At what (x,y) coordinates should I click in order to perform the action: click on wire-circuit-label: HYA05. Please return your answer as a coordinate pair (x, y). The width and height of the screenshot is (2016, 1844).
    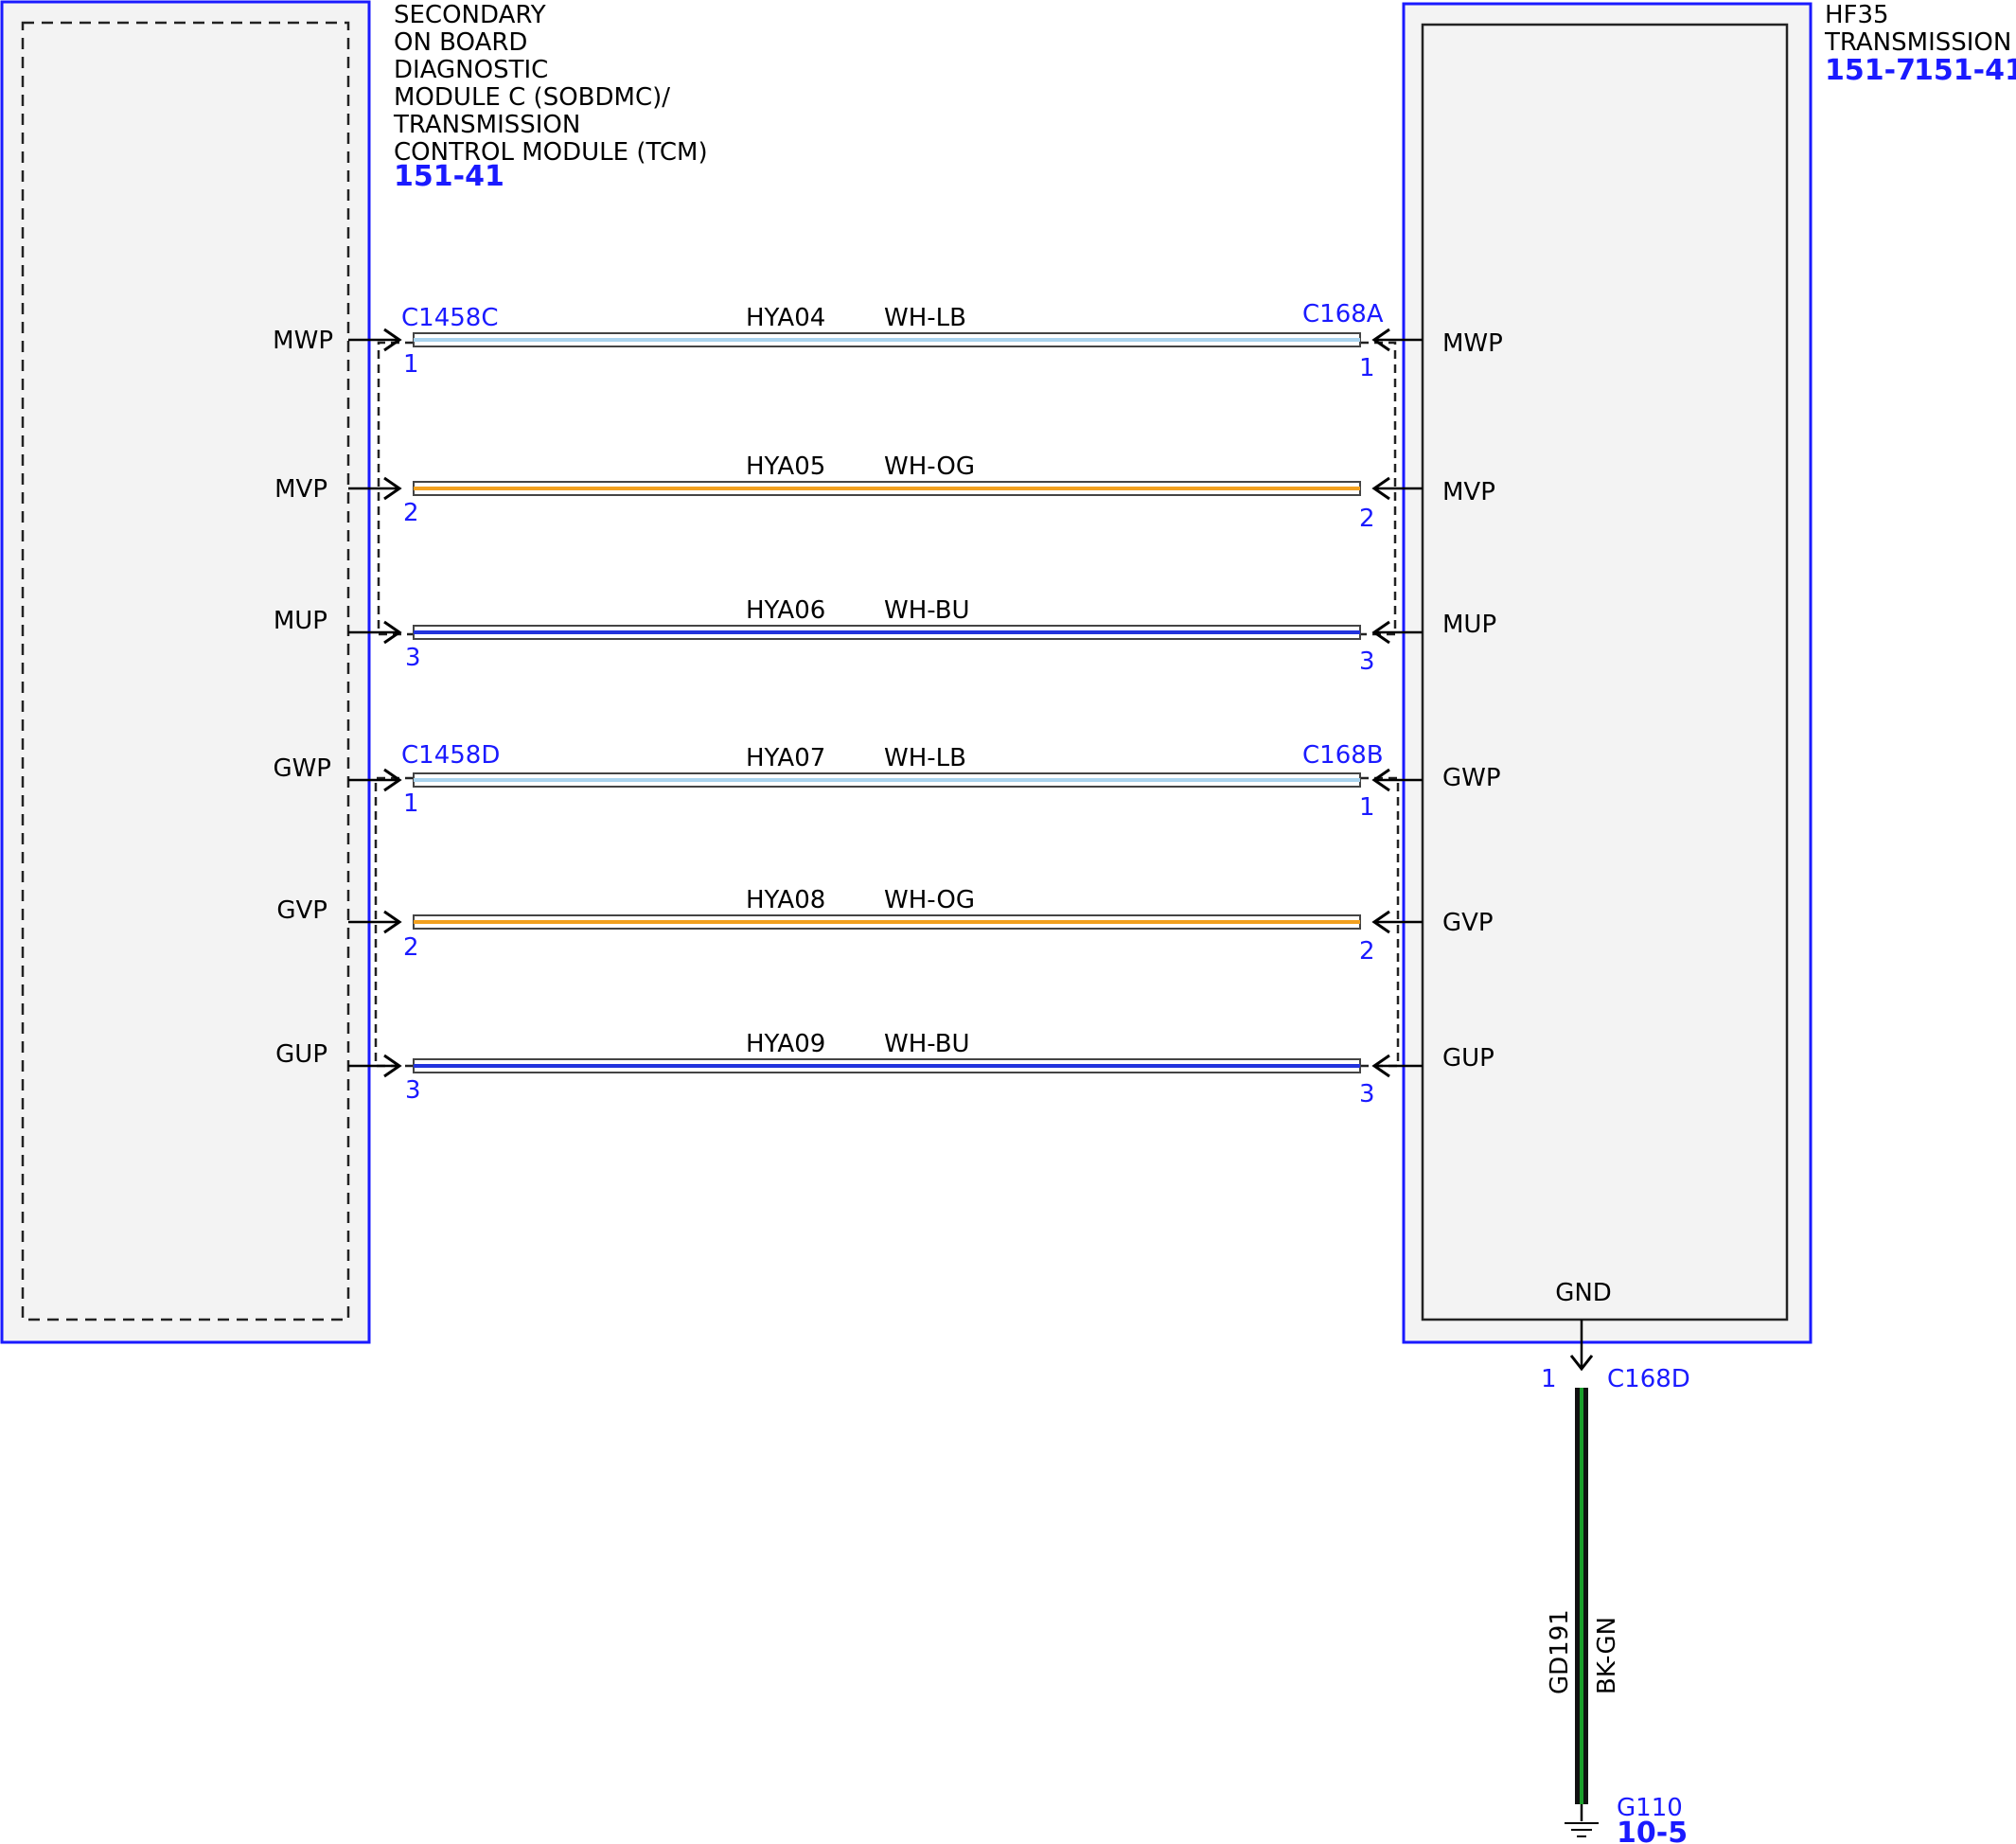
    Looking at the image, I should click on (785, 467).